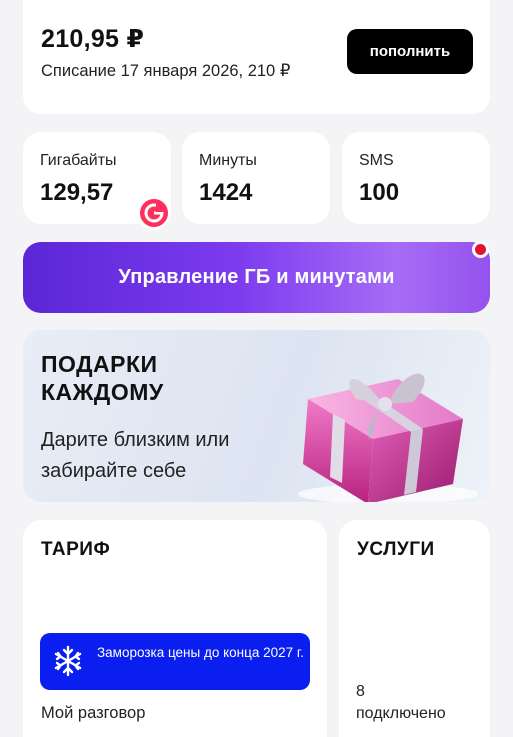 The width and height of the screenshot is (513, 737). I want to click on gifts-title: ПОДАРКИ КАЖДОМУ, so click(102, 378).